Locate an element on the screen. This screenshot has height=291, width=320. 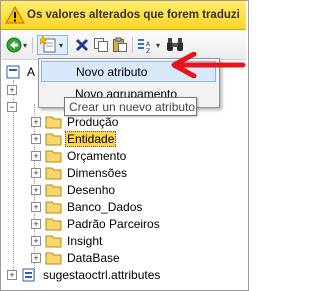
tree-item: + Banco_Dados is located at coordinates (87, 206).